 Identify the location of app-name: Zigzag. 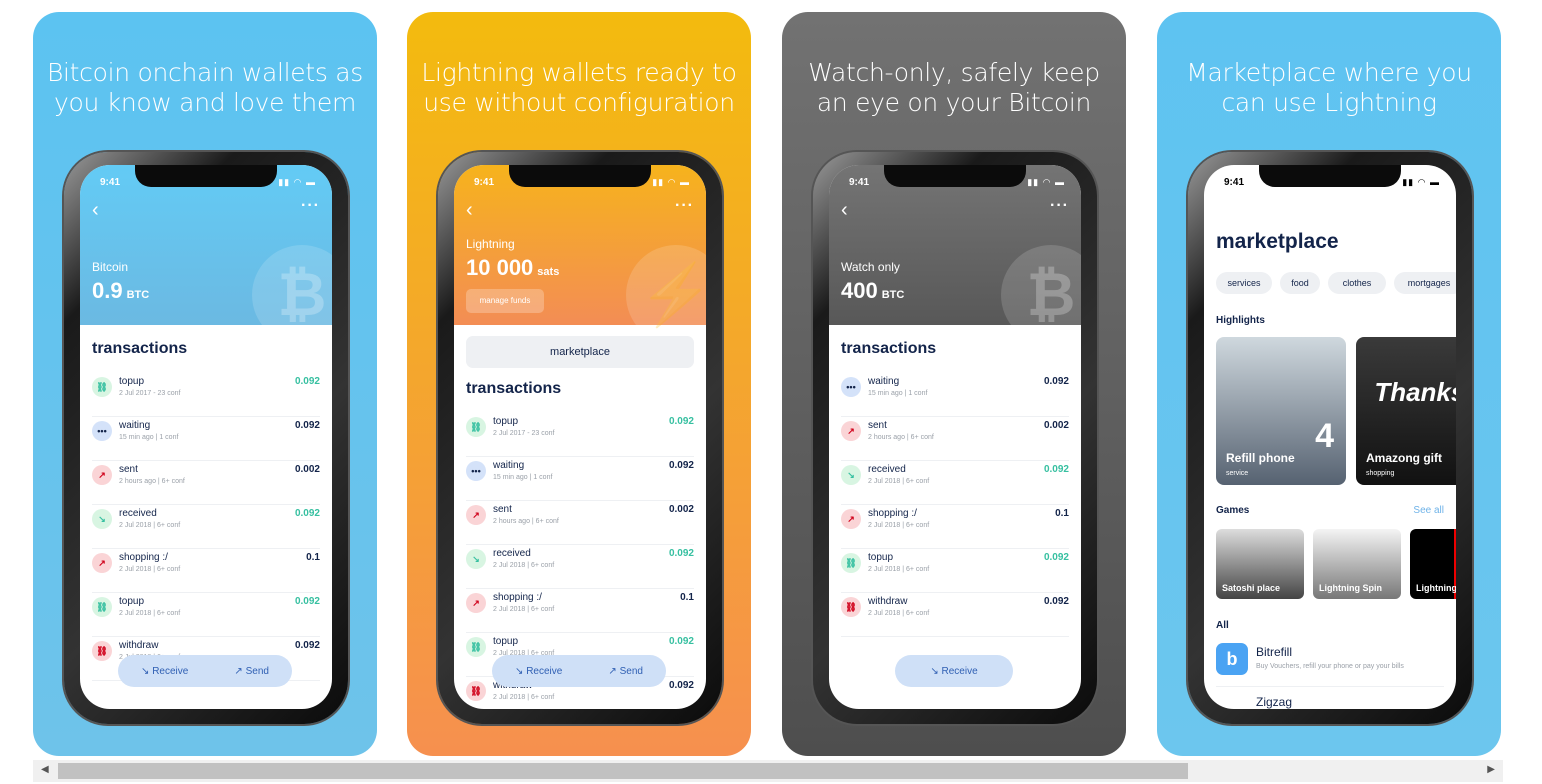
(1274, 702).